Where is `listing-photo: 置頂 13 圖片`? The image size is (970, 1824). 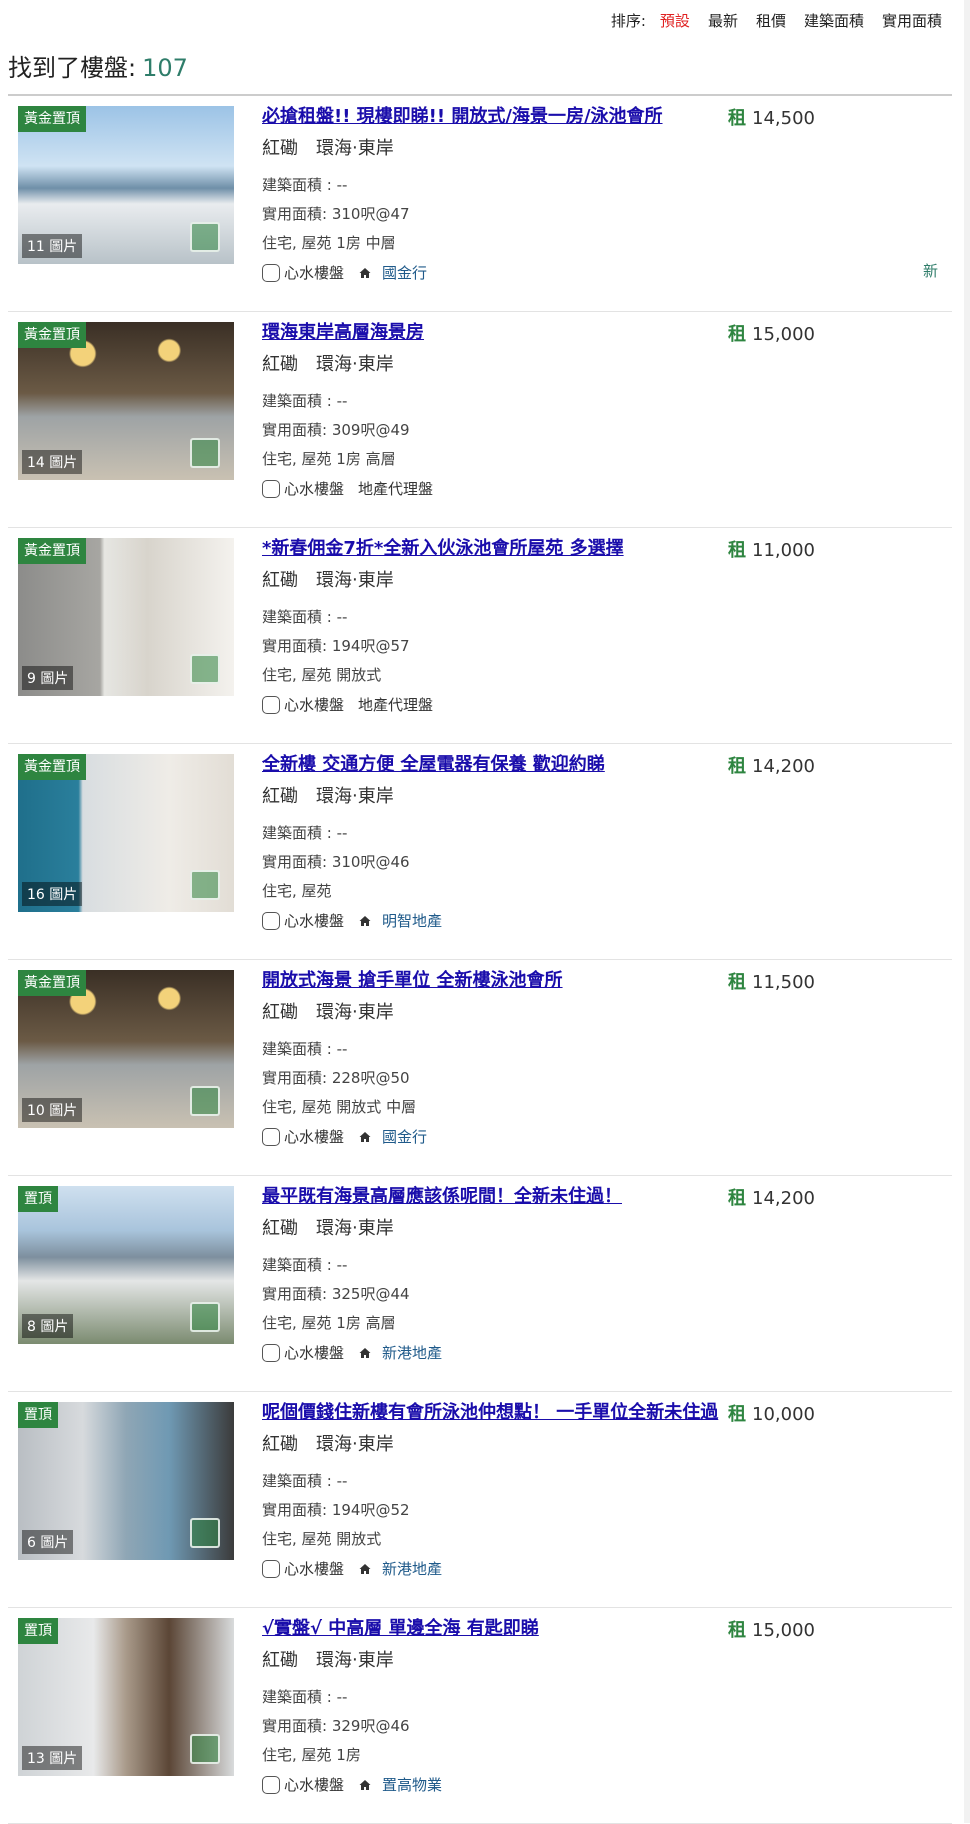 listing-photo: 置頂 13 圖片 is located at coordinates (126, 1697).